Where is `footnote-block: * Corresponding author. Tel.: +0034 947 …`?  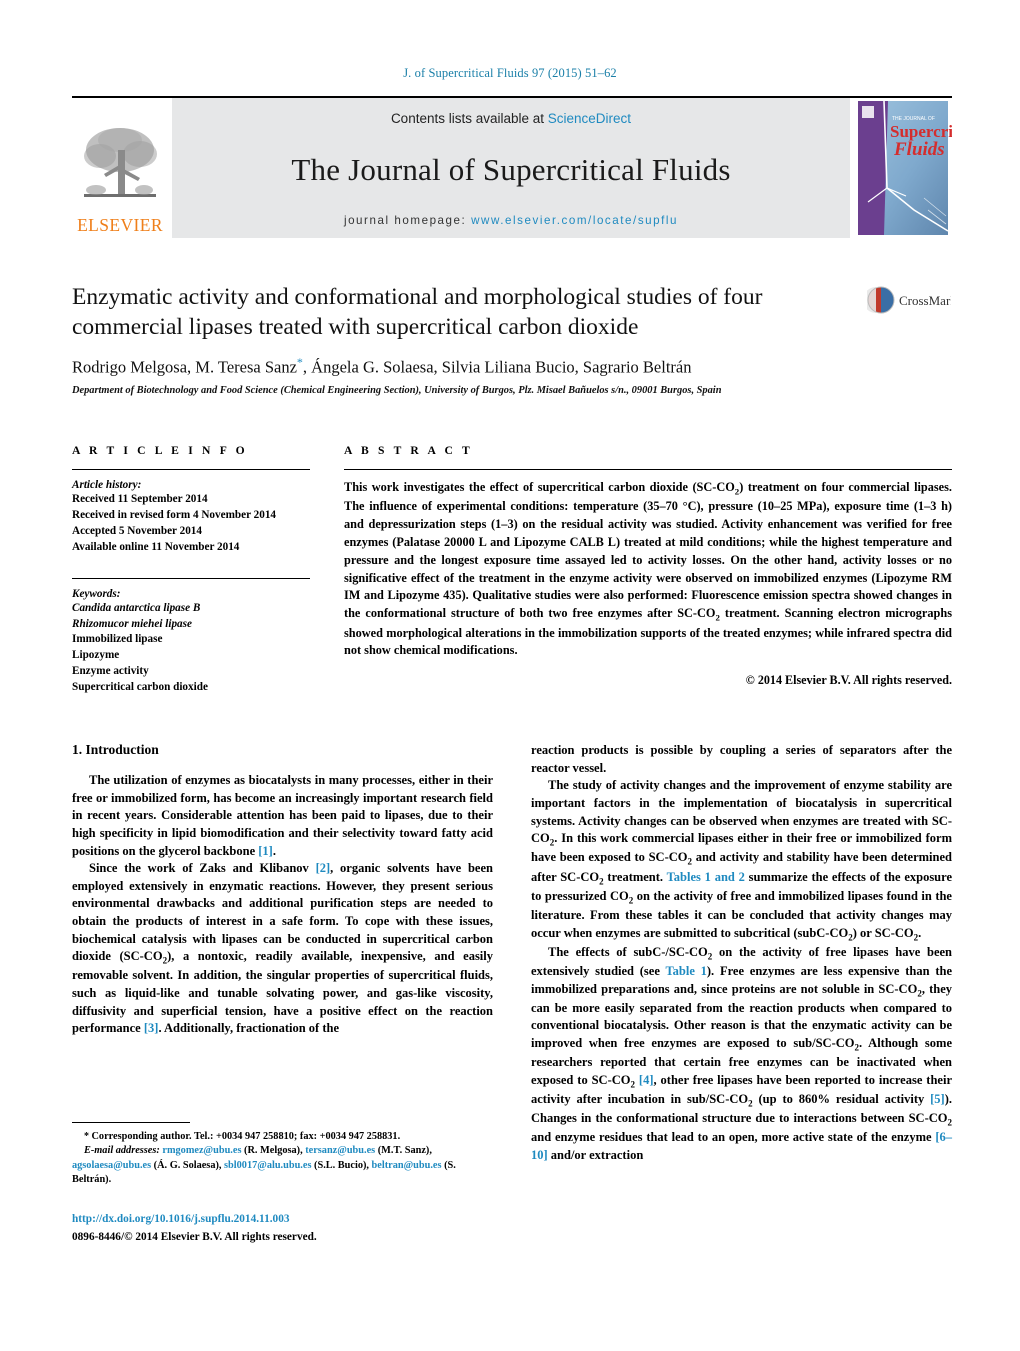 footnote-block: * Corresponding author. Tel.: +0034 947 … is located at coordinates (282, 1155).